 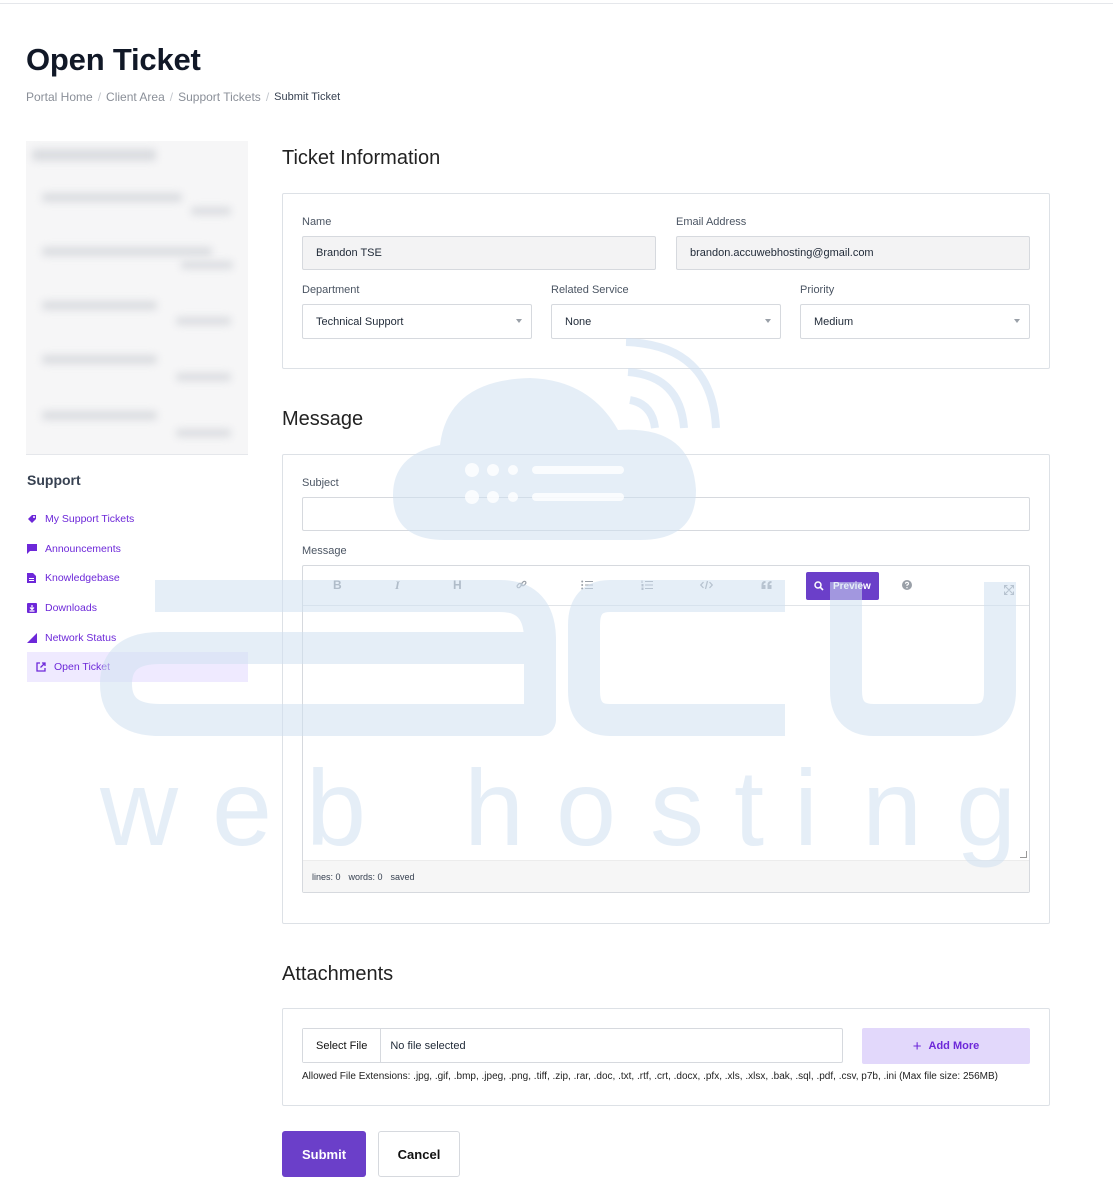 What do you see at coordinates (36, 548) in the screenshot?
I see `comment-icon` at bounding box center [36, 548].